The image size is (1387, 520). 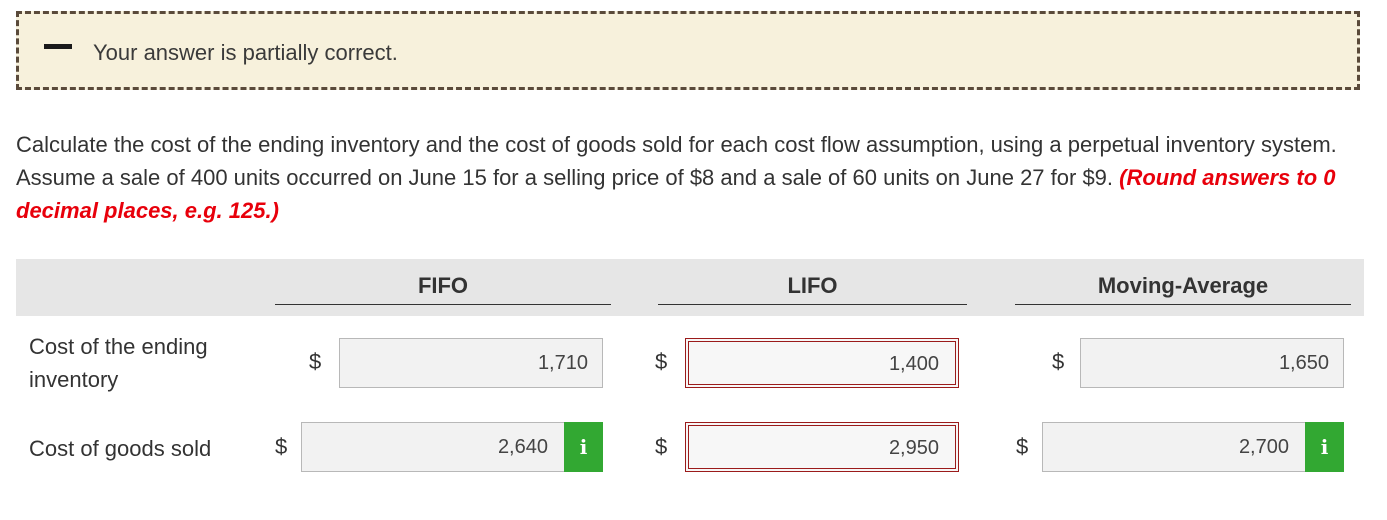 I want to click on moving-average-ending-inventory-value: 1,650, so click(x=1303, y=363).